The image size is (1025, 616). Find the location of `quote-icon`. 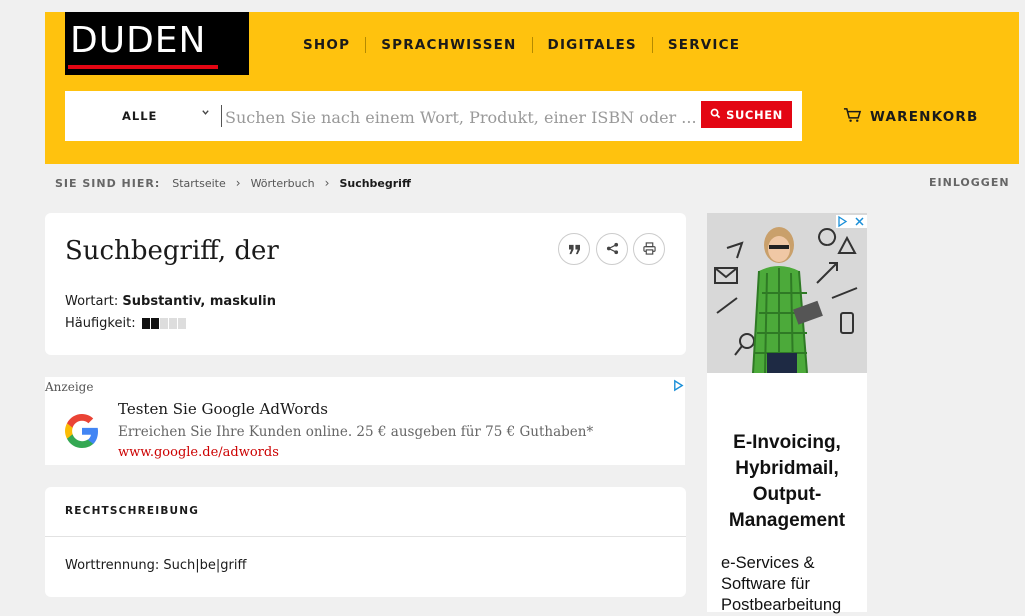

quote-icon is located at coordinates (574, 249).